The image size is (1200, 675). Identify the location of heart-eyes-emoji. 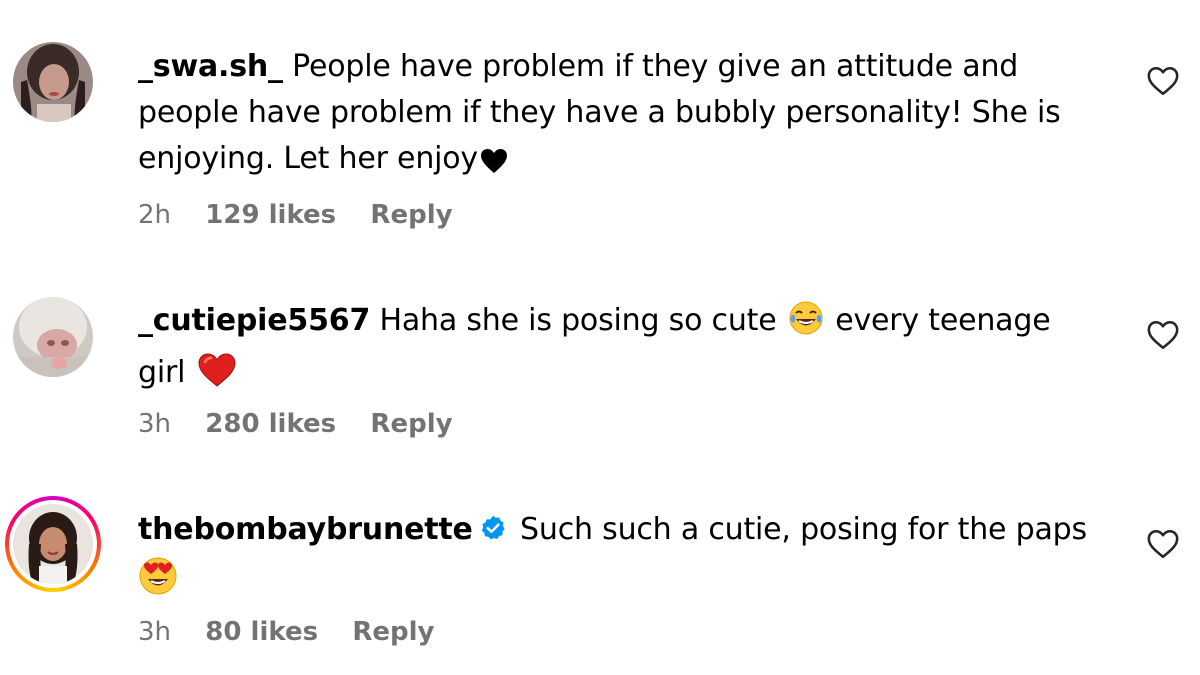
(158, 583).